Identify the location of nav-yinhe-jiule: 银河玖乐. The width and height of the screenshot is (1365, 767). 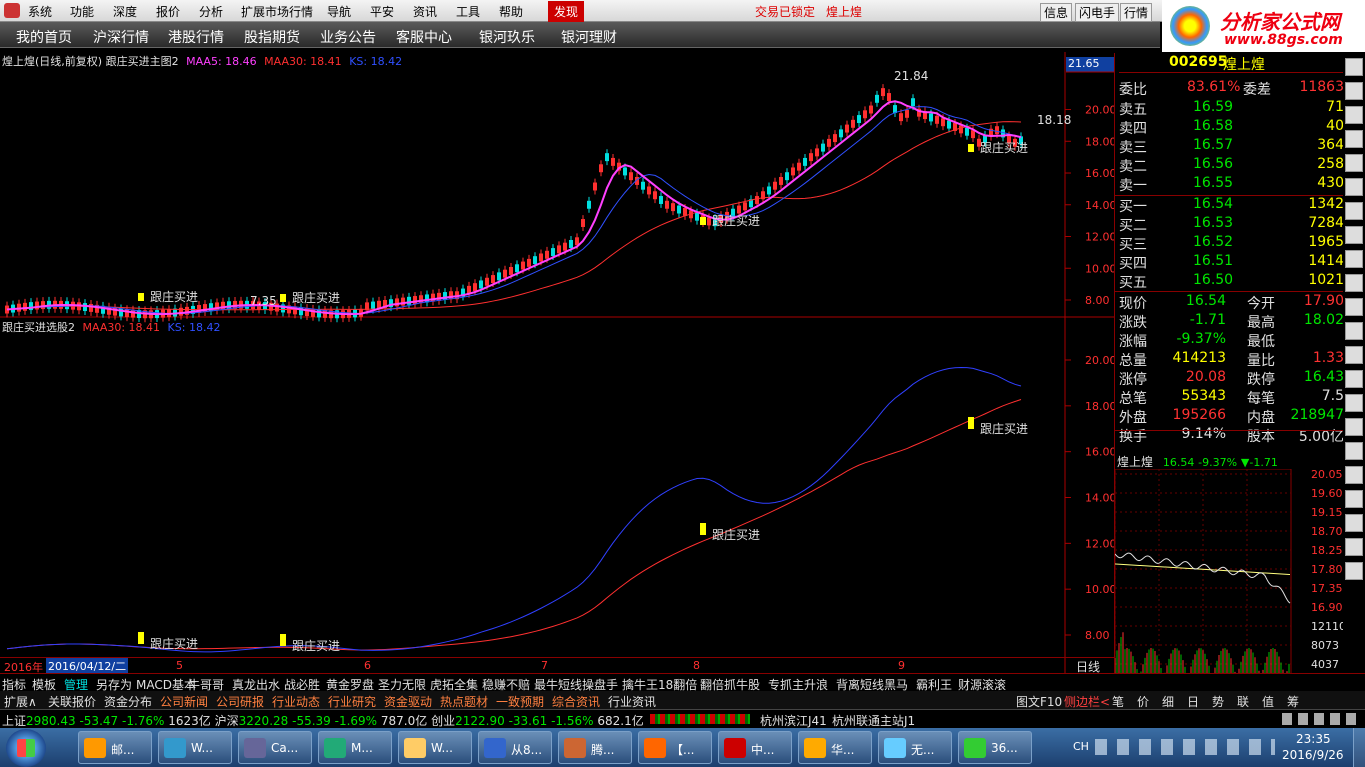
(507, 37).